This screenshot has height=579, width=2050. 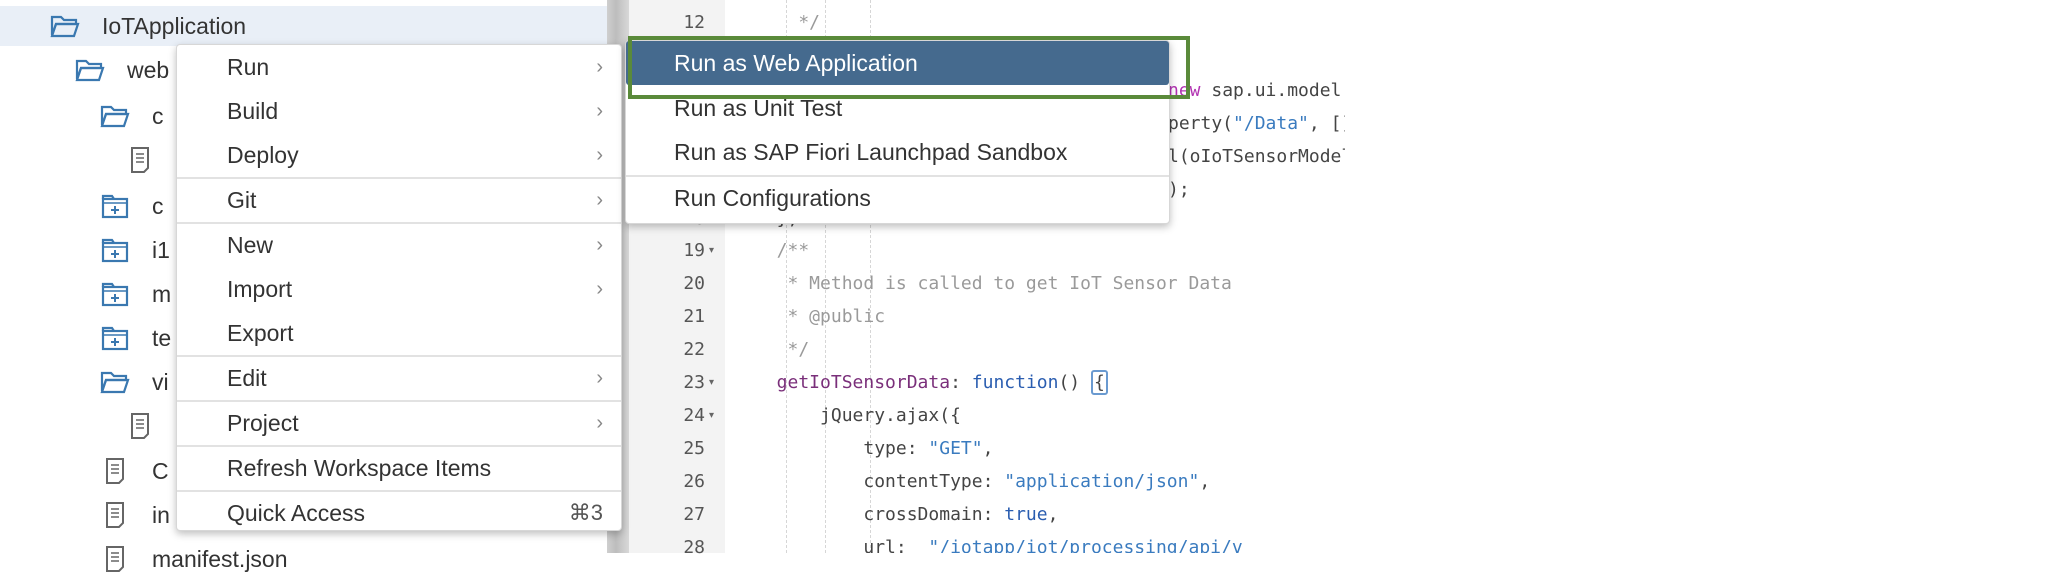 I want to click on code-line: perty("/Data", [], so click(x=1256, y=123).